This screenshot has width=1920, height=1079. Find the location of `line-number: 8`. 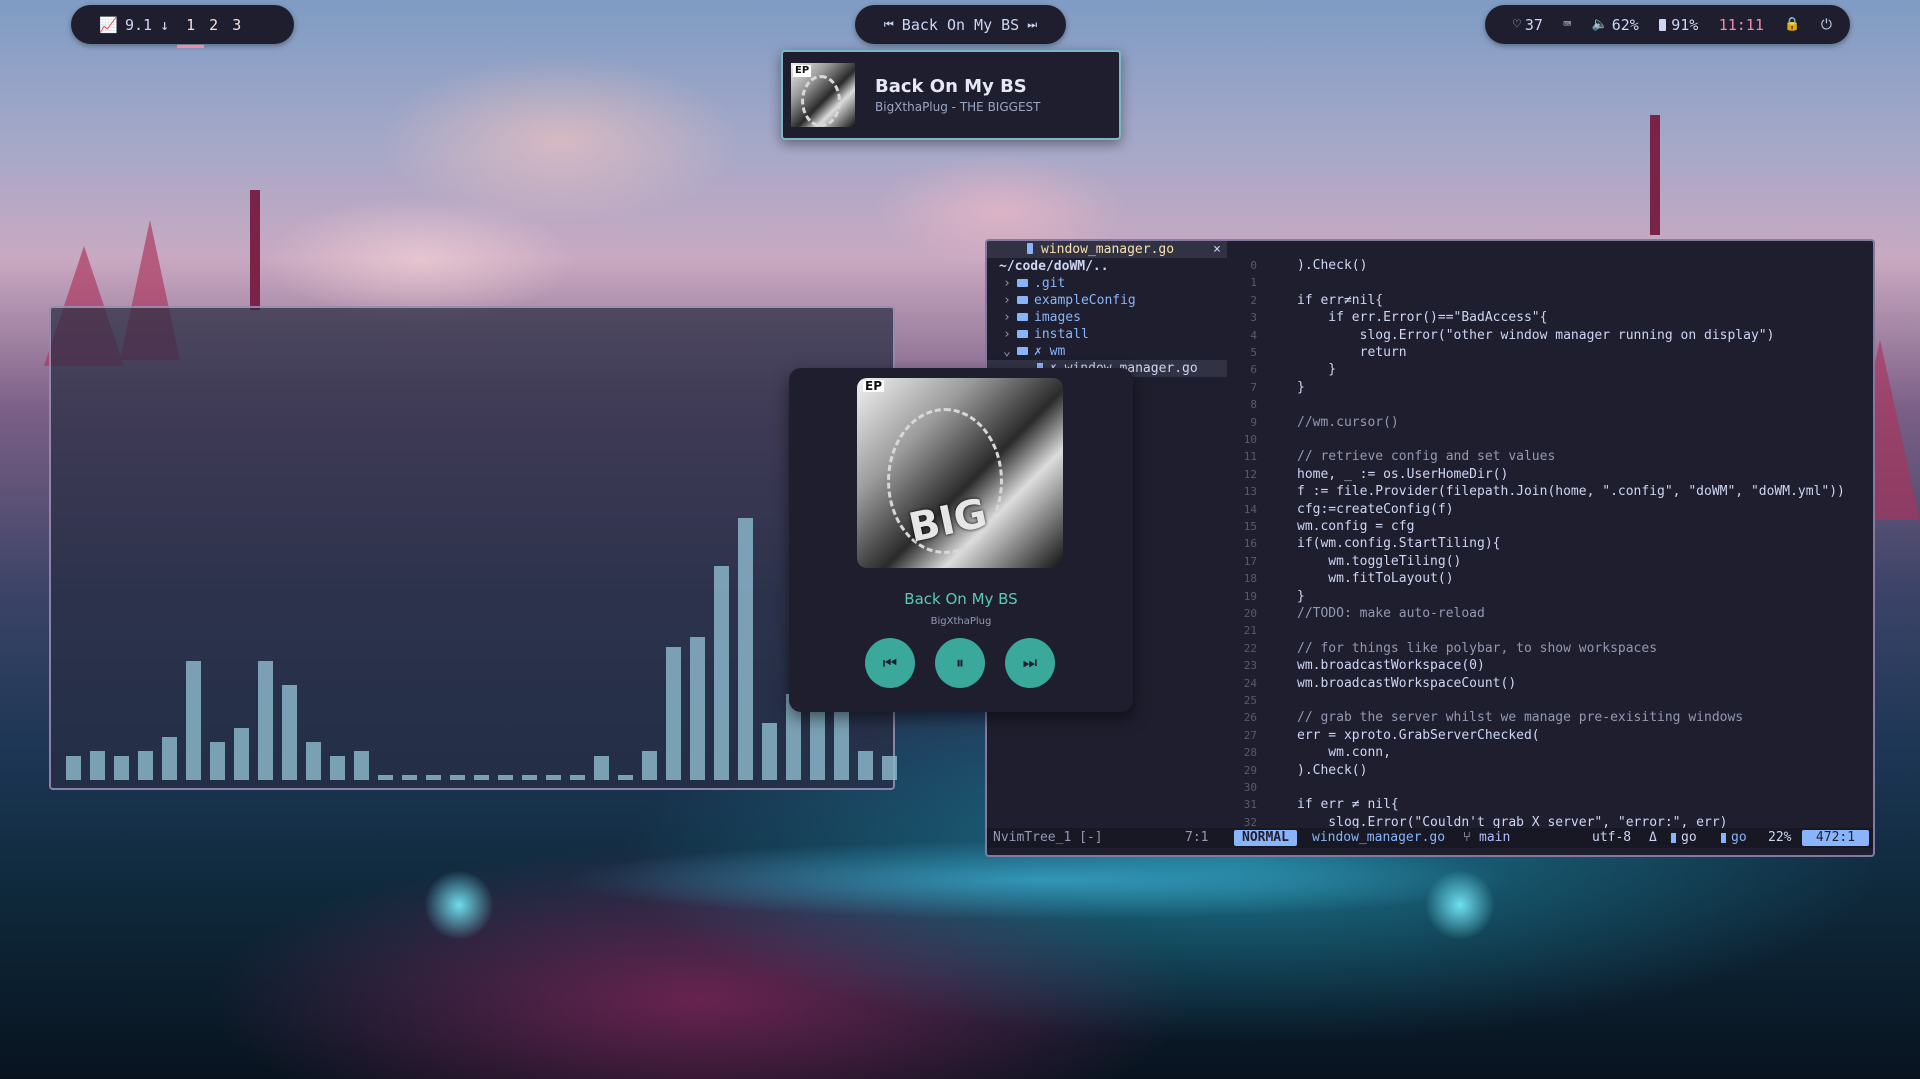

line-number: 8 is located at coordinates (1253, 405).